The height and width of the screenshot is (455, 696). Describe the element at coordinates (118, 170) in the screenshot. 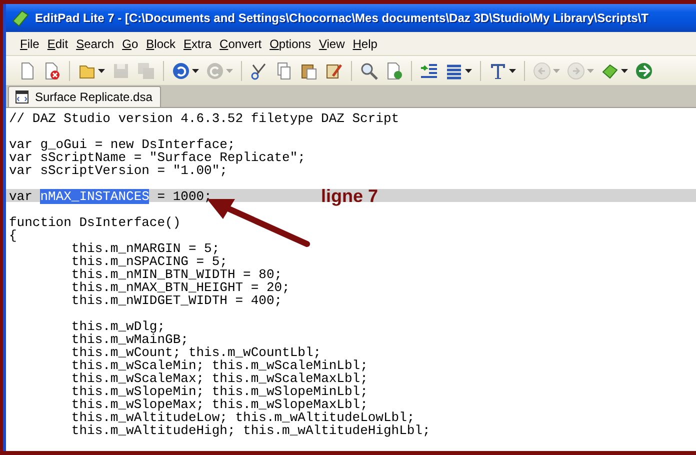

I see `code-text: var sScriptVersion = "1.00";` at that location.